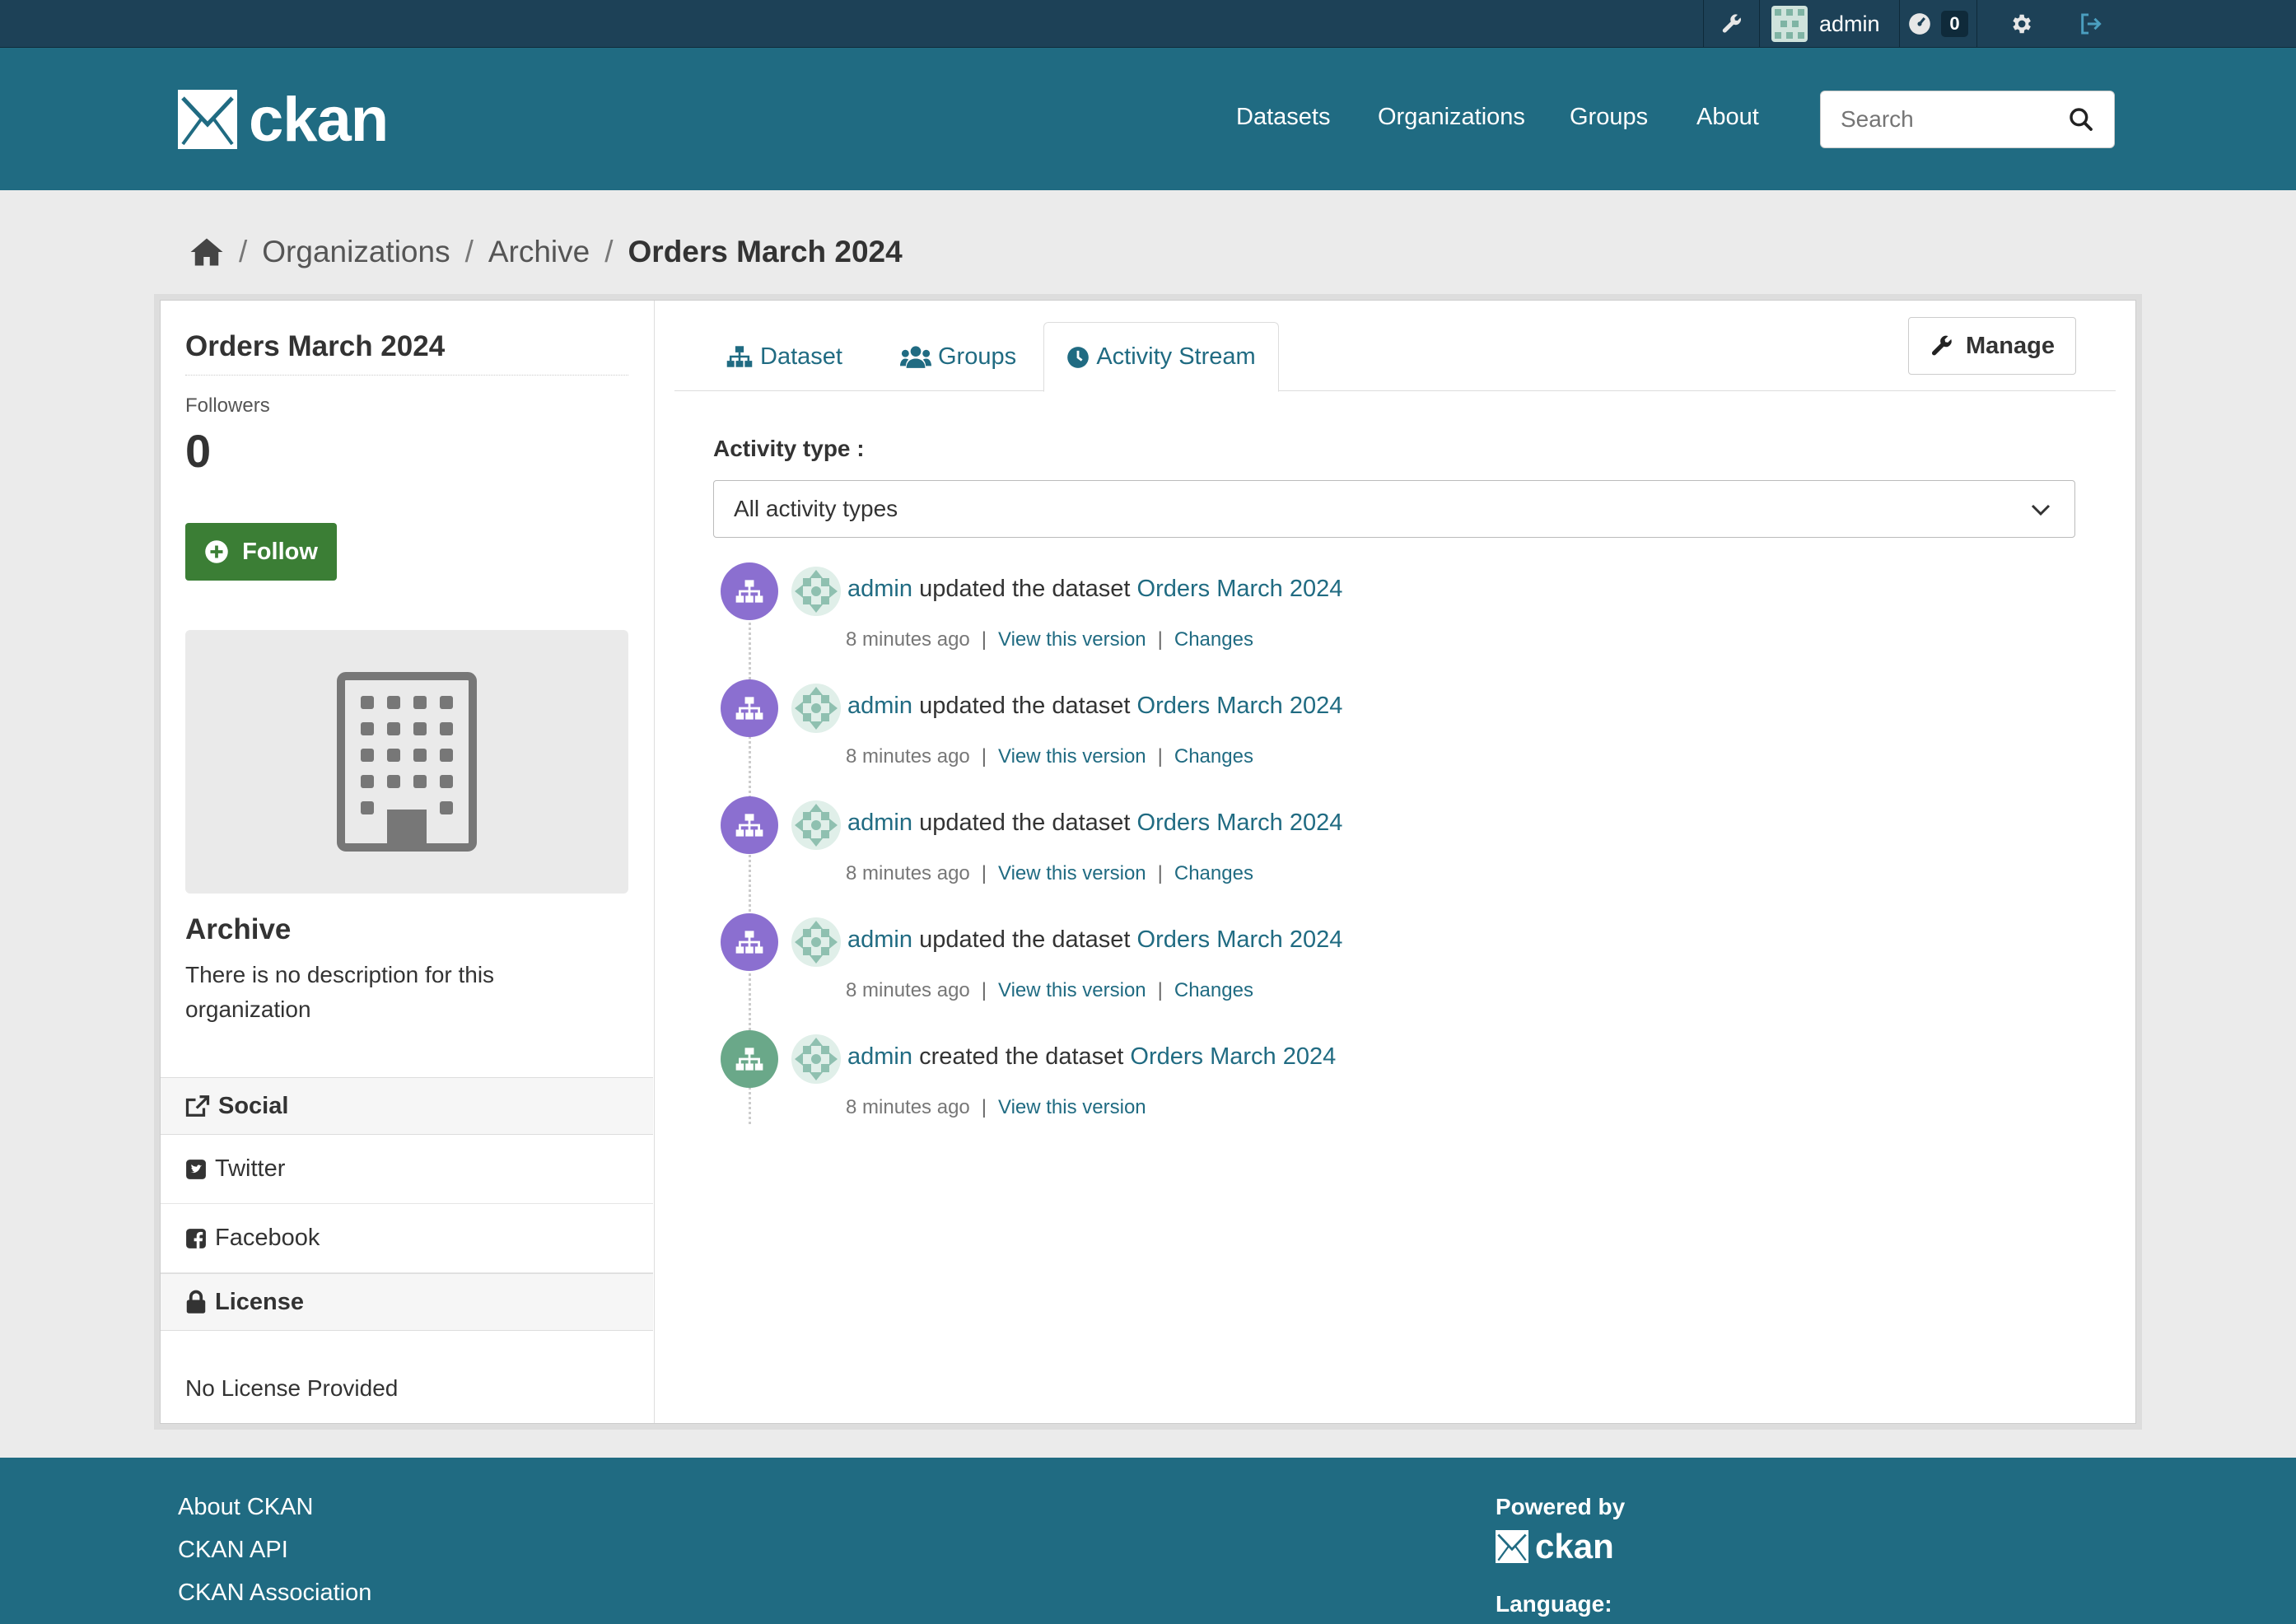 The image size is (2296, 1624). What do you see at coordinates (356, 252) in the screenshot?
I see `breadcrumb-organizations: Organizations` at bounding box center [356, 252].